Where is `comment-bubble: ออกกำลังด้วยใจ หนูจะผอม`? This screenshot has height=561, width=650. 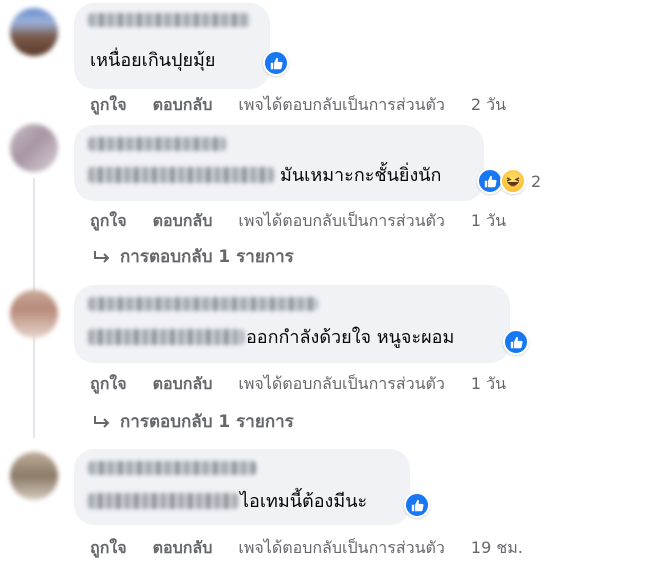 comment-bubble: ออกกำลังด้วยใจ หนูจะผอม is located at coordinates (292, 324).